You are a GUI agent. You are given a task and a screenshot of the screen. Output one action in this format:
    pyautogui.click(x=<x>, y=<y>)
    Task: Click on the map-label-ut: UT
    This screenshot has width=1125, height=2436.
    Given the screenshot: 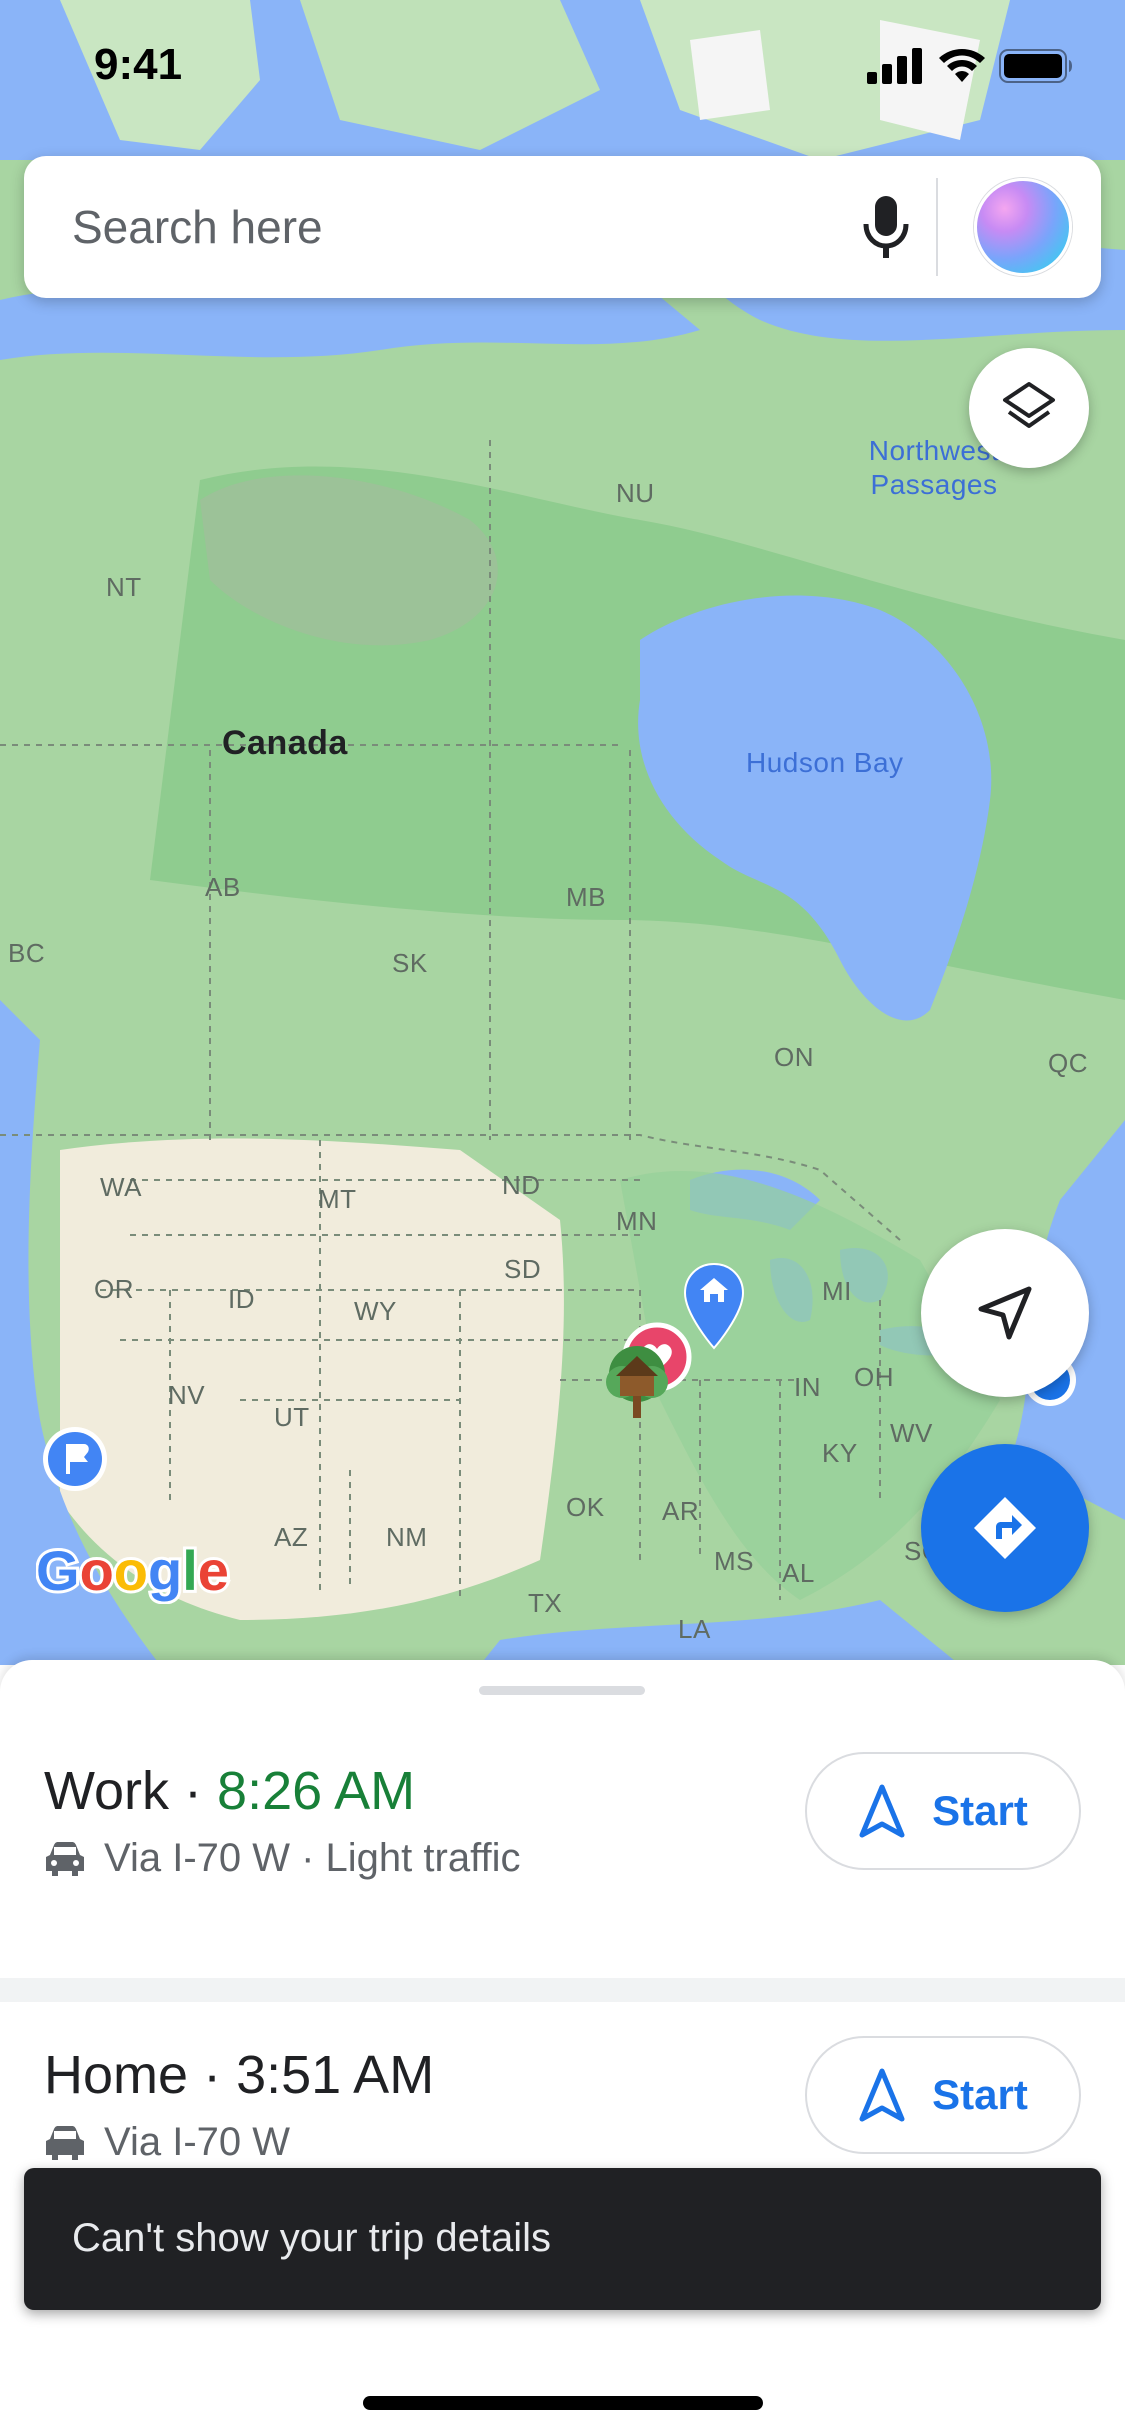 What is the action you would take?
    pyautogui.click(x=292, y=1417)
    